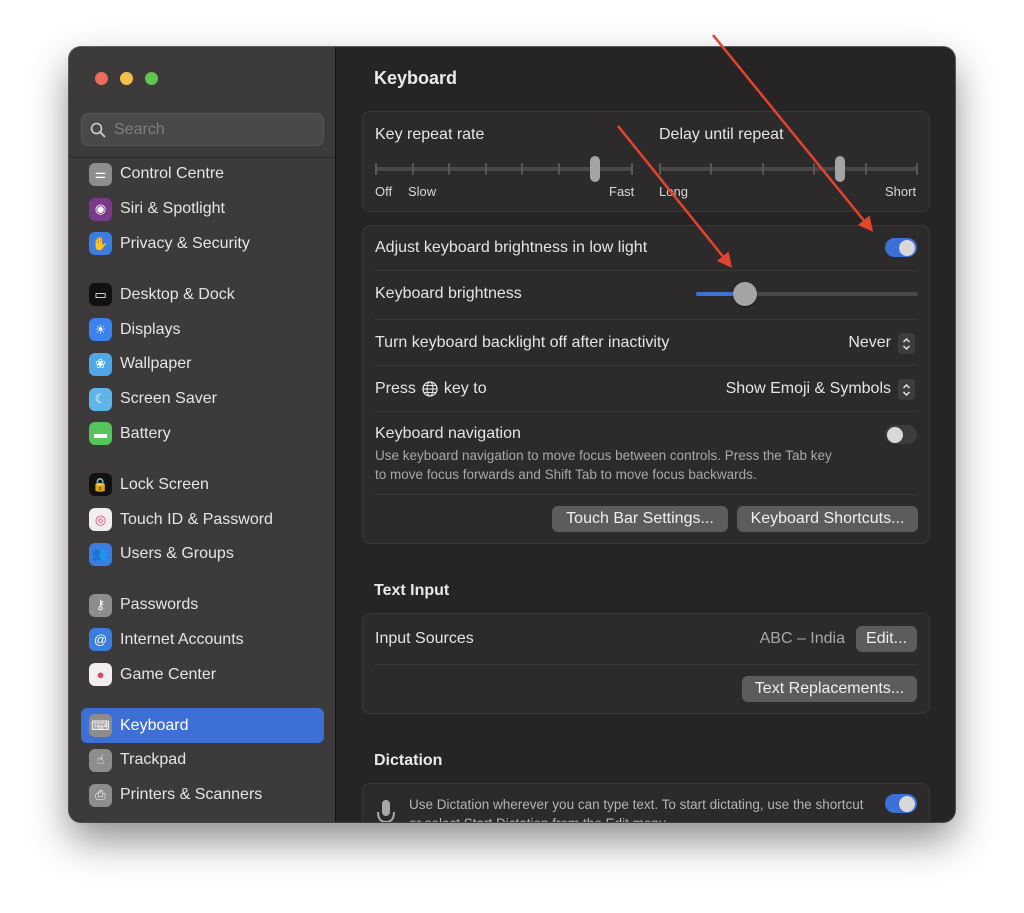 The image size is (1024, 913). I want to click on close-button, so click(101, 78).